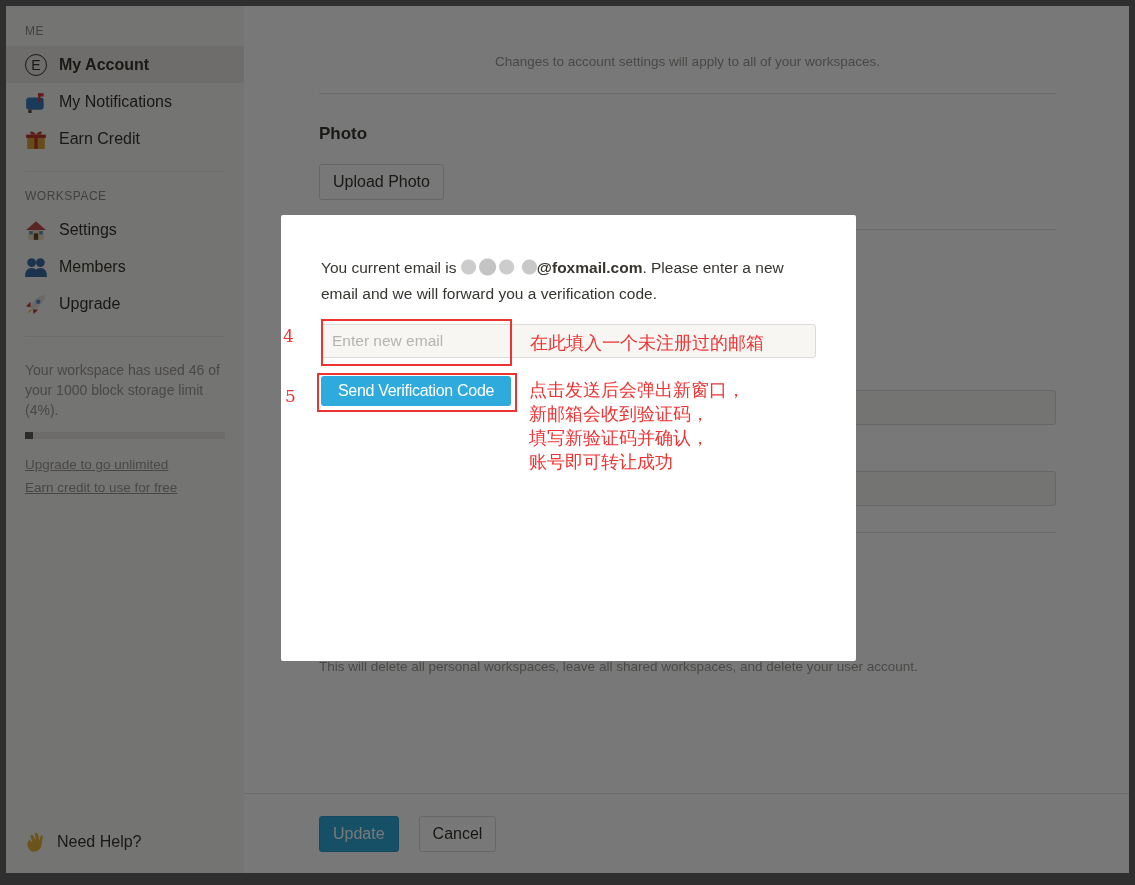 This screenshot has width=1135, height=885. What do you see at coordinates (290, 396) in the screenshot?
I see `step-number: 5` at bounding box center [290, 396].